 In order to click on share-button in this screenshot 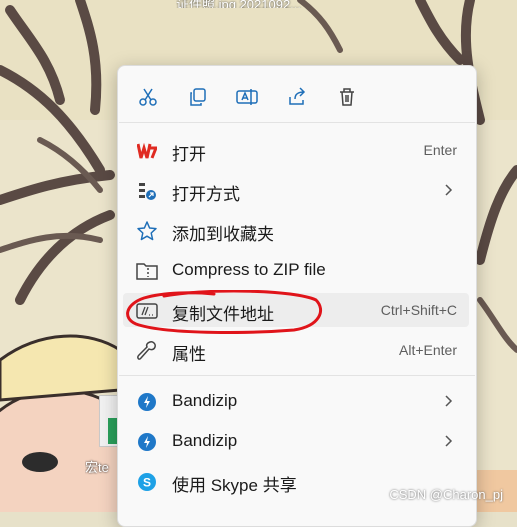, I will do `click(297, 97)`.